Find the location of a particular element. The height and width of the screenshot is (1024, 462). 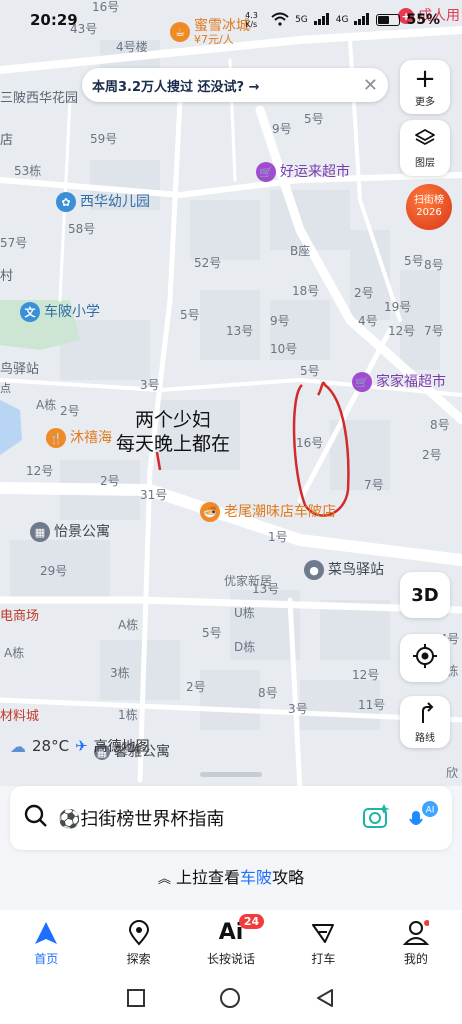

promo-banner: 本周3.2万人搜过 还没试? → ✕ is located at coordinates (235, 85).